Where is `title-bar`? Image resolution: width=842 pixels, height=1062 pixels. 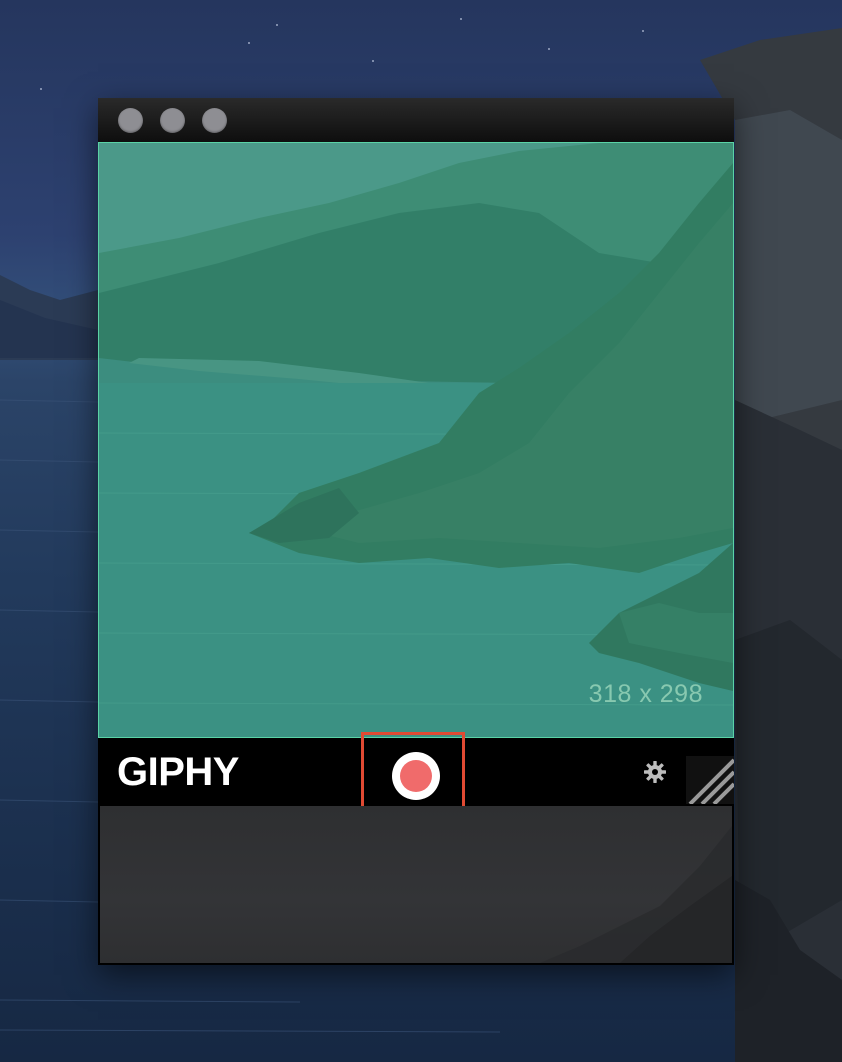
title-bar is located at coordinates (416, 120).